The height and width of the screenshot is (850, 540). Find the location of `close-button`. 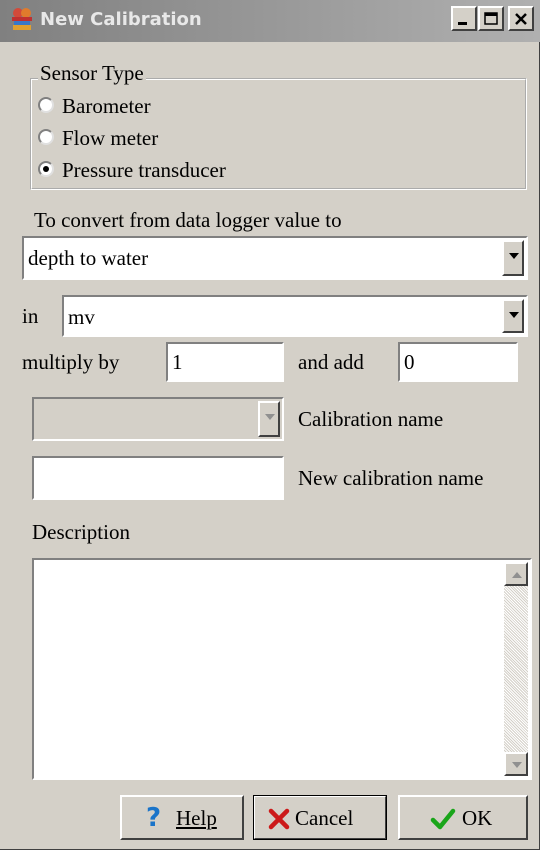

close-button is located at coordinates (521, 18).